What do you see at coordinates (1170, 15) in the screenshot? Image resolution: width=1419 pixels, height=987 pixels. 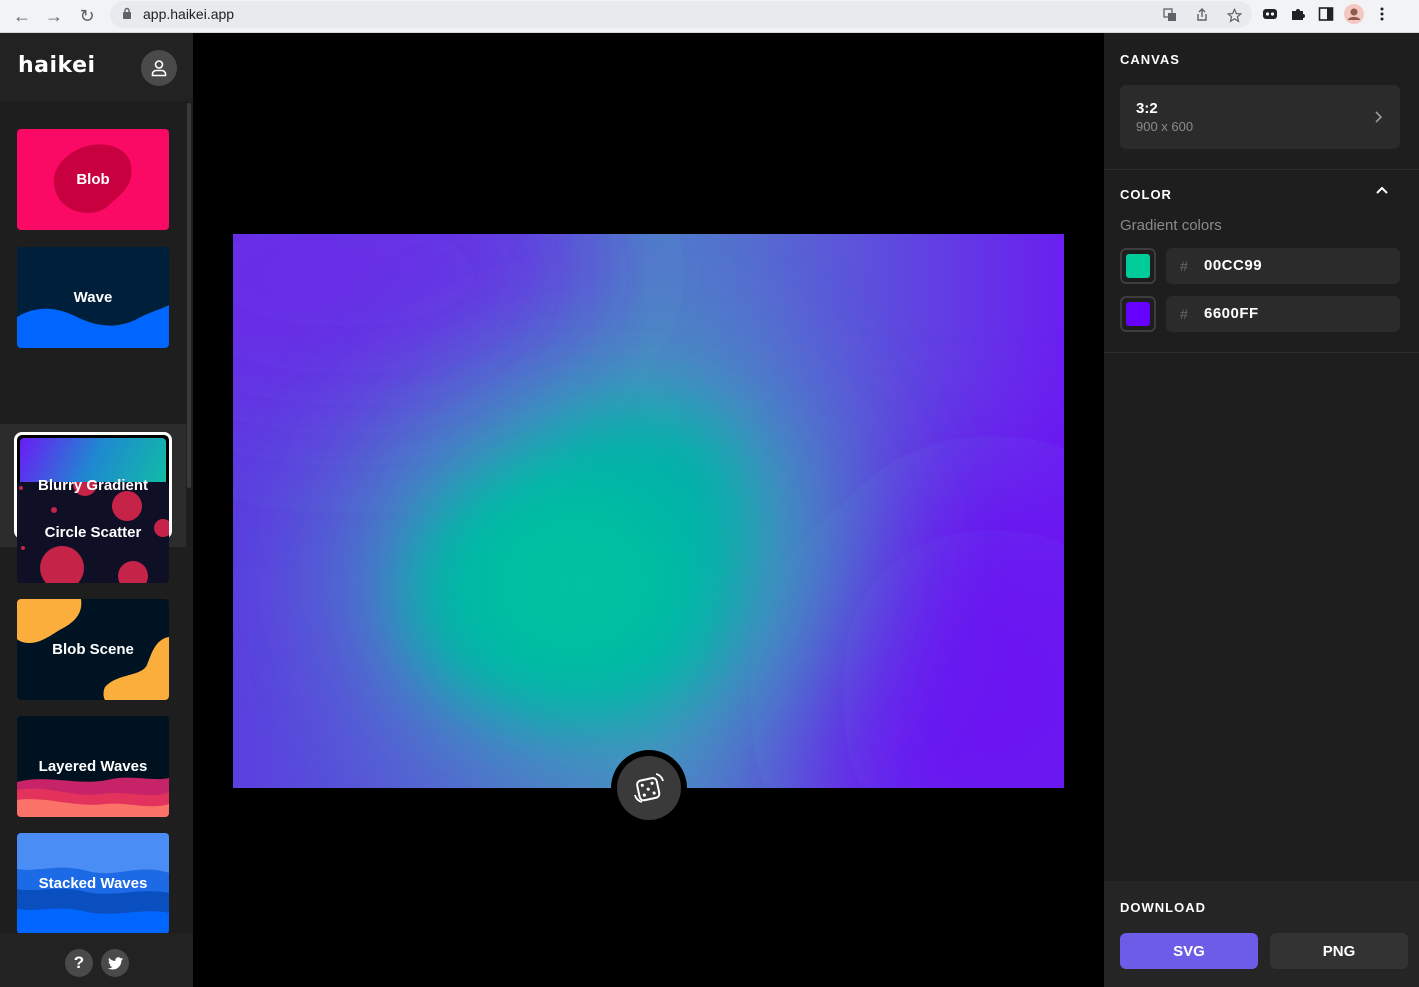 I see `translate-icon` at bounding box center [1170, 15].